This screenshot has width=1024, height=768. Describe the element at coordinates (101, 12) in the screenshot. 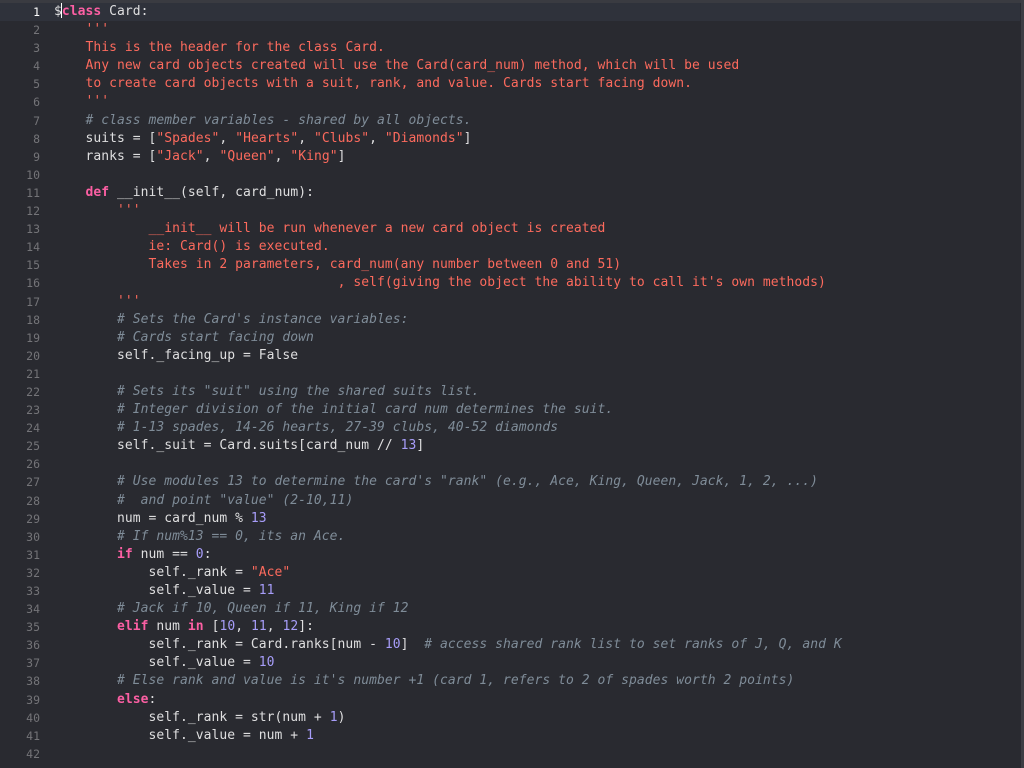

I see `code-text: $class Card:` at that location.